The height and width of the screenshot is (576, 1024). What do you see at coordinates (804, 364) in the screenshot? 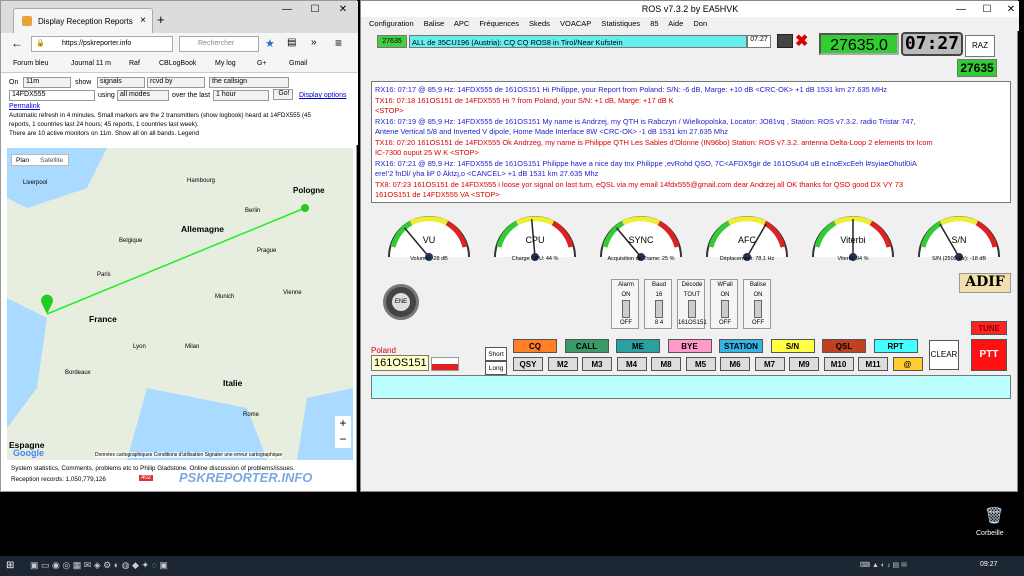
I see `macro-m9-button: M9` at bounding box center [804, 364].